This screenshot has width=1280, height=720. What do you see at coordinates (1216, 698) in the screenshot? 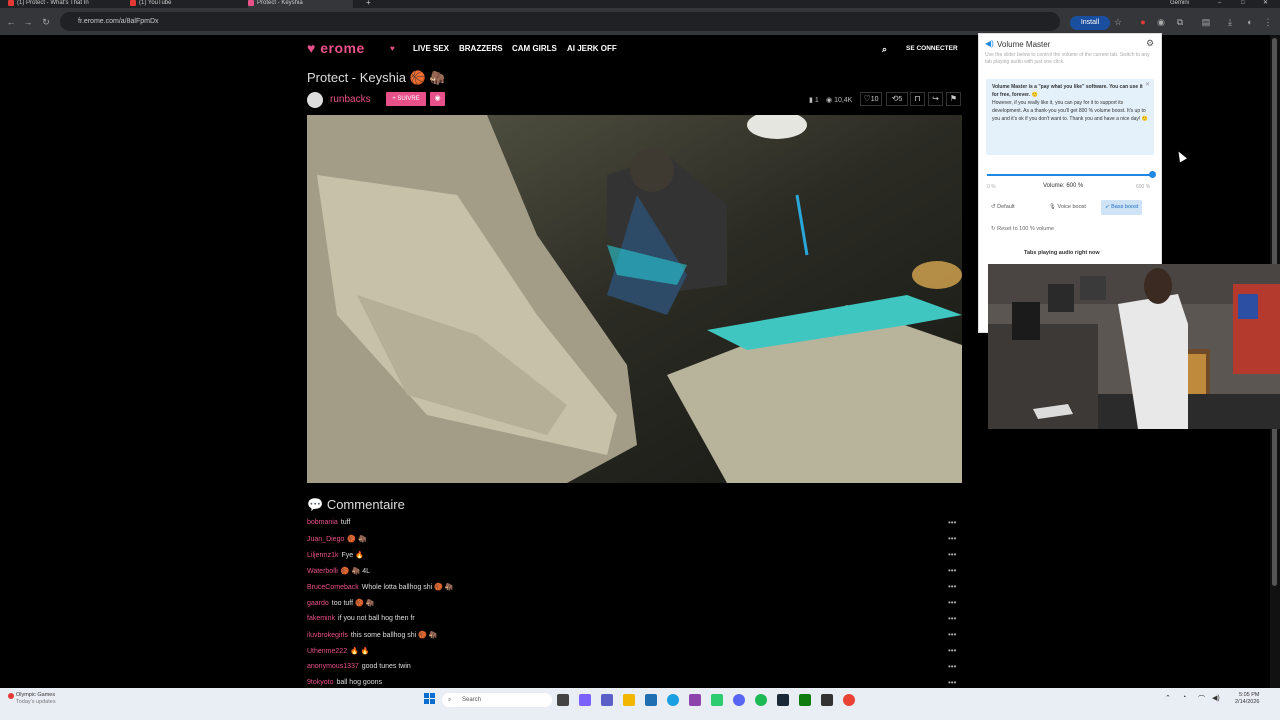
I see `speaker-icon: ◀)` at bounding box center [1216, 698].